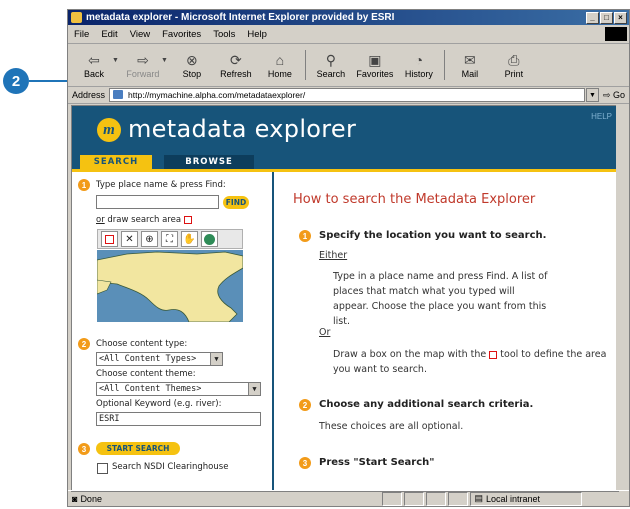 The height and width of the screenshot is (509, 630). I want to click on stop-button: ⊗ Stop, so click(192, 65).